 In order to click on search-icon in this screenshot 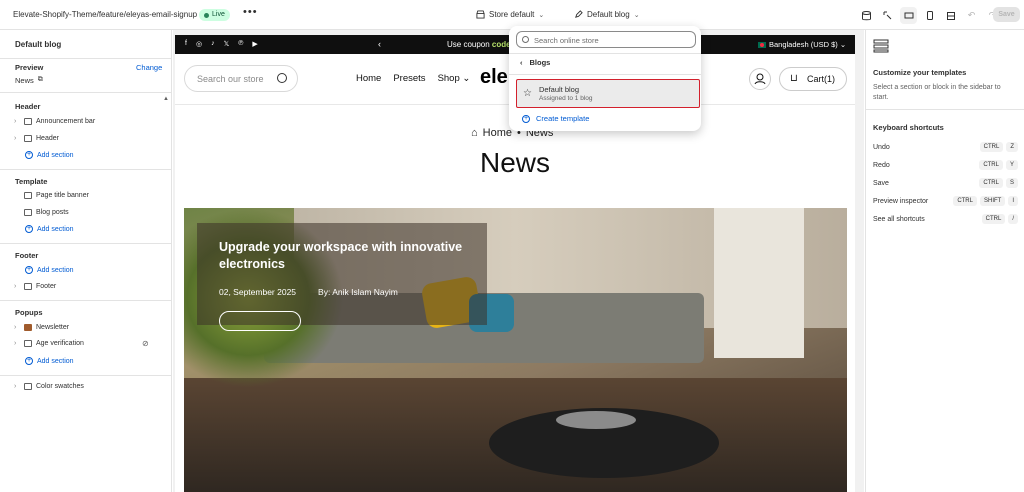, I will do `click(282, 78)`.